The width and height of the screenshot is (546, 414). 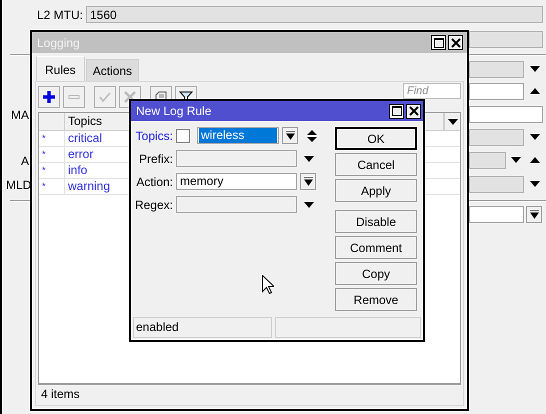 What do you see at coordinates (153, 135) in the screenshot?
I see `field-label: Topics:` at bounding box center [153, 135].